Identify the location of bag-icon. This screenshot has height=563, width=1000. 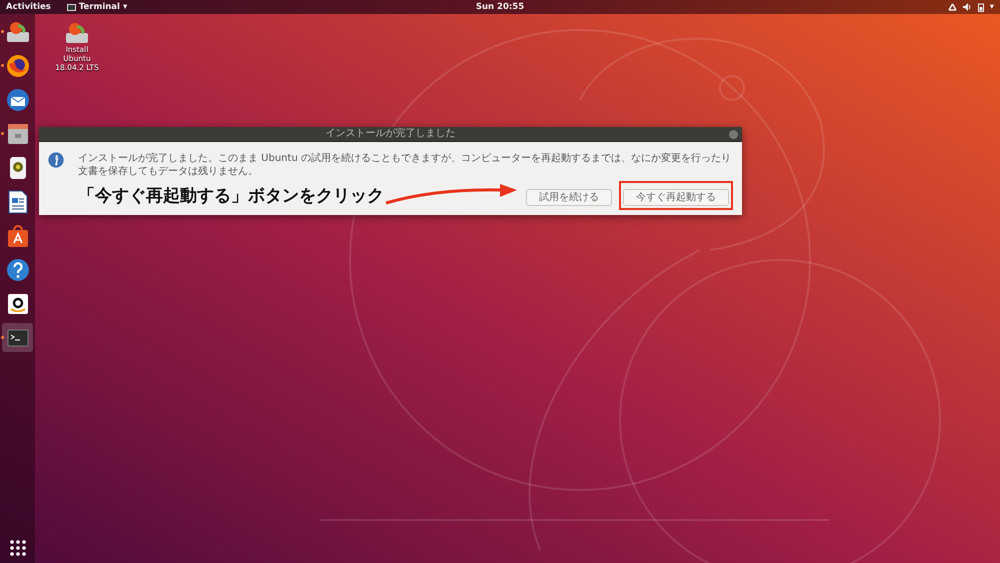
(17, 236).